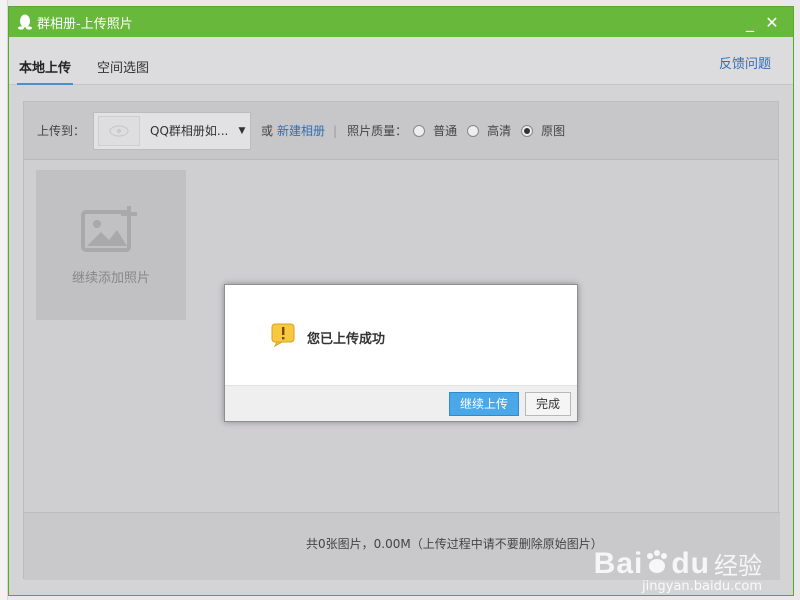  What do you see at coordinates (401, 22) in the screenshot?
I see `titlebar: 群相册-上传照片 _ ✕` at bounding box center [401, 22].